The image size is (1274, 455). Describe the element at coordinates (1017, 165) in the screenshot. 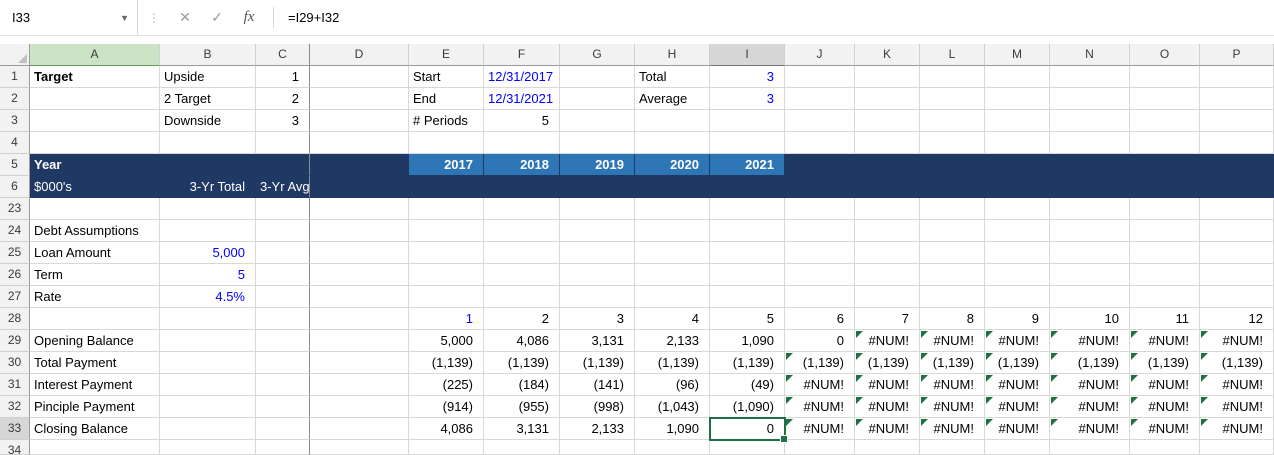

I see `cell-M5` at that location.